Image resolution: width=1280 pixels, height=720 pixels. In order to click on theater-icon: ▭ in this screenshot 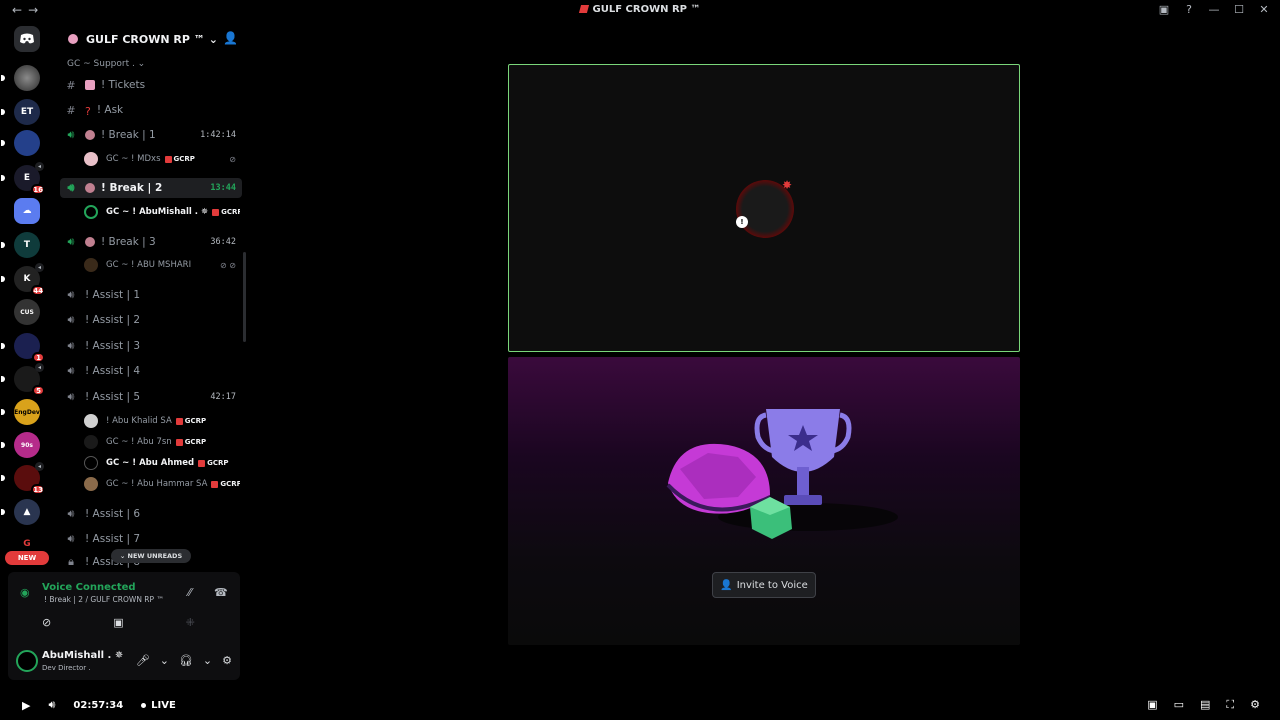, I will do `click(1179, 705)`.